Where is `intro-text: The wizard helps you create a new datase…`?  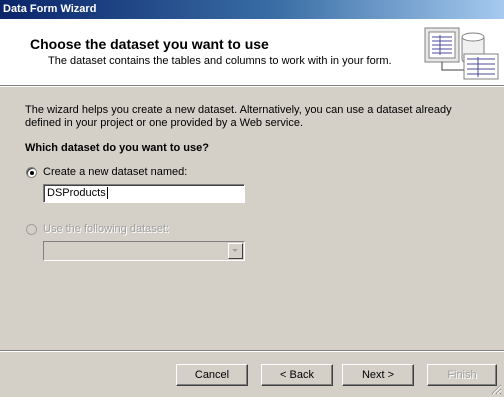
intro-text: The wizard helps you create a new datase… is located at coordinates (255, 117).